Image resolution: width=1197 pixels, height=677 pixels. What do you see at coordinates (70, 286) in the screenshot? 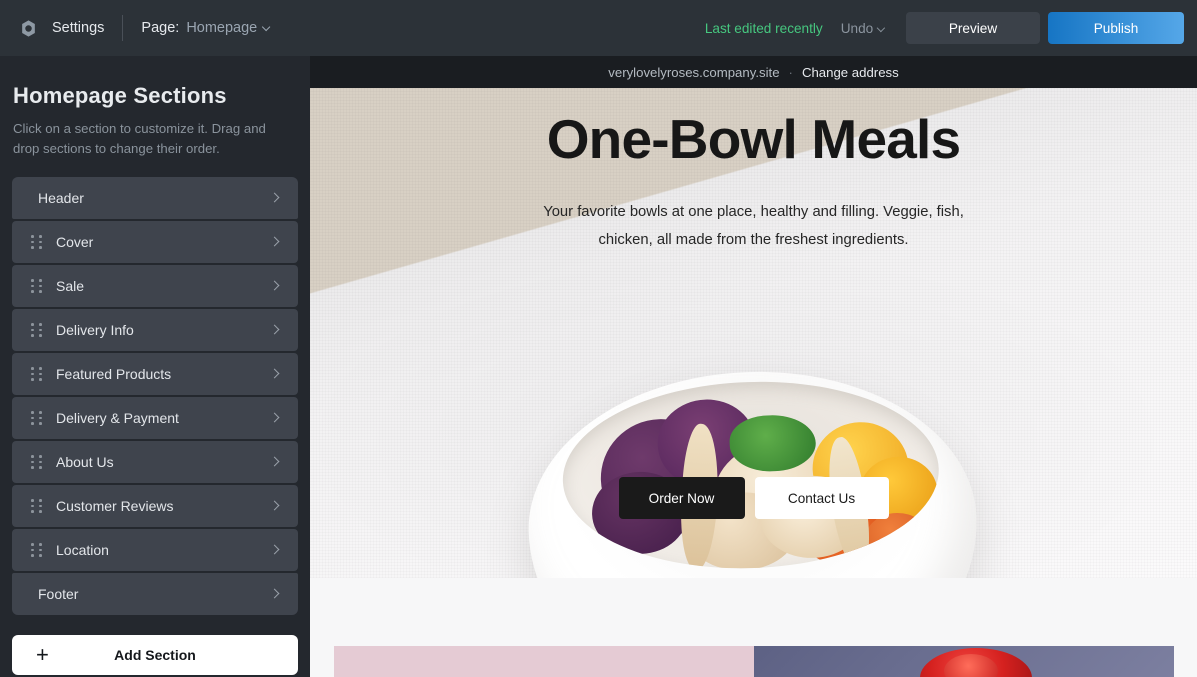
I see `sidebar-item-label: Sale` at bounding box center [70, 286].